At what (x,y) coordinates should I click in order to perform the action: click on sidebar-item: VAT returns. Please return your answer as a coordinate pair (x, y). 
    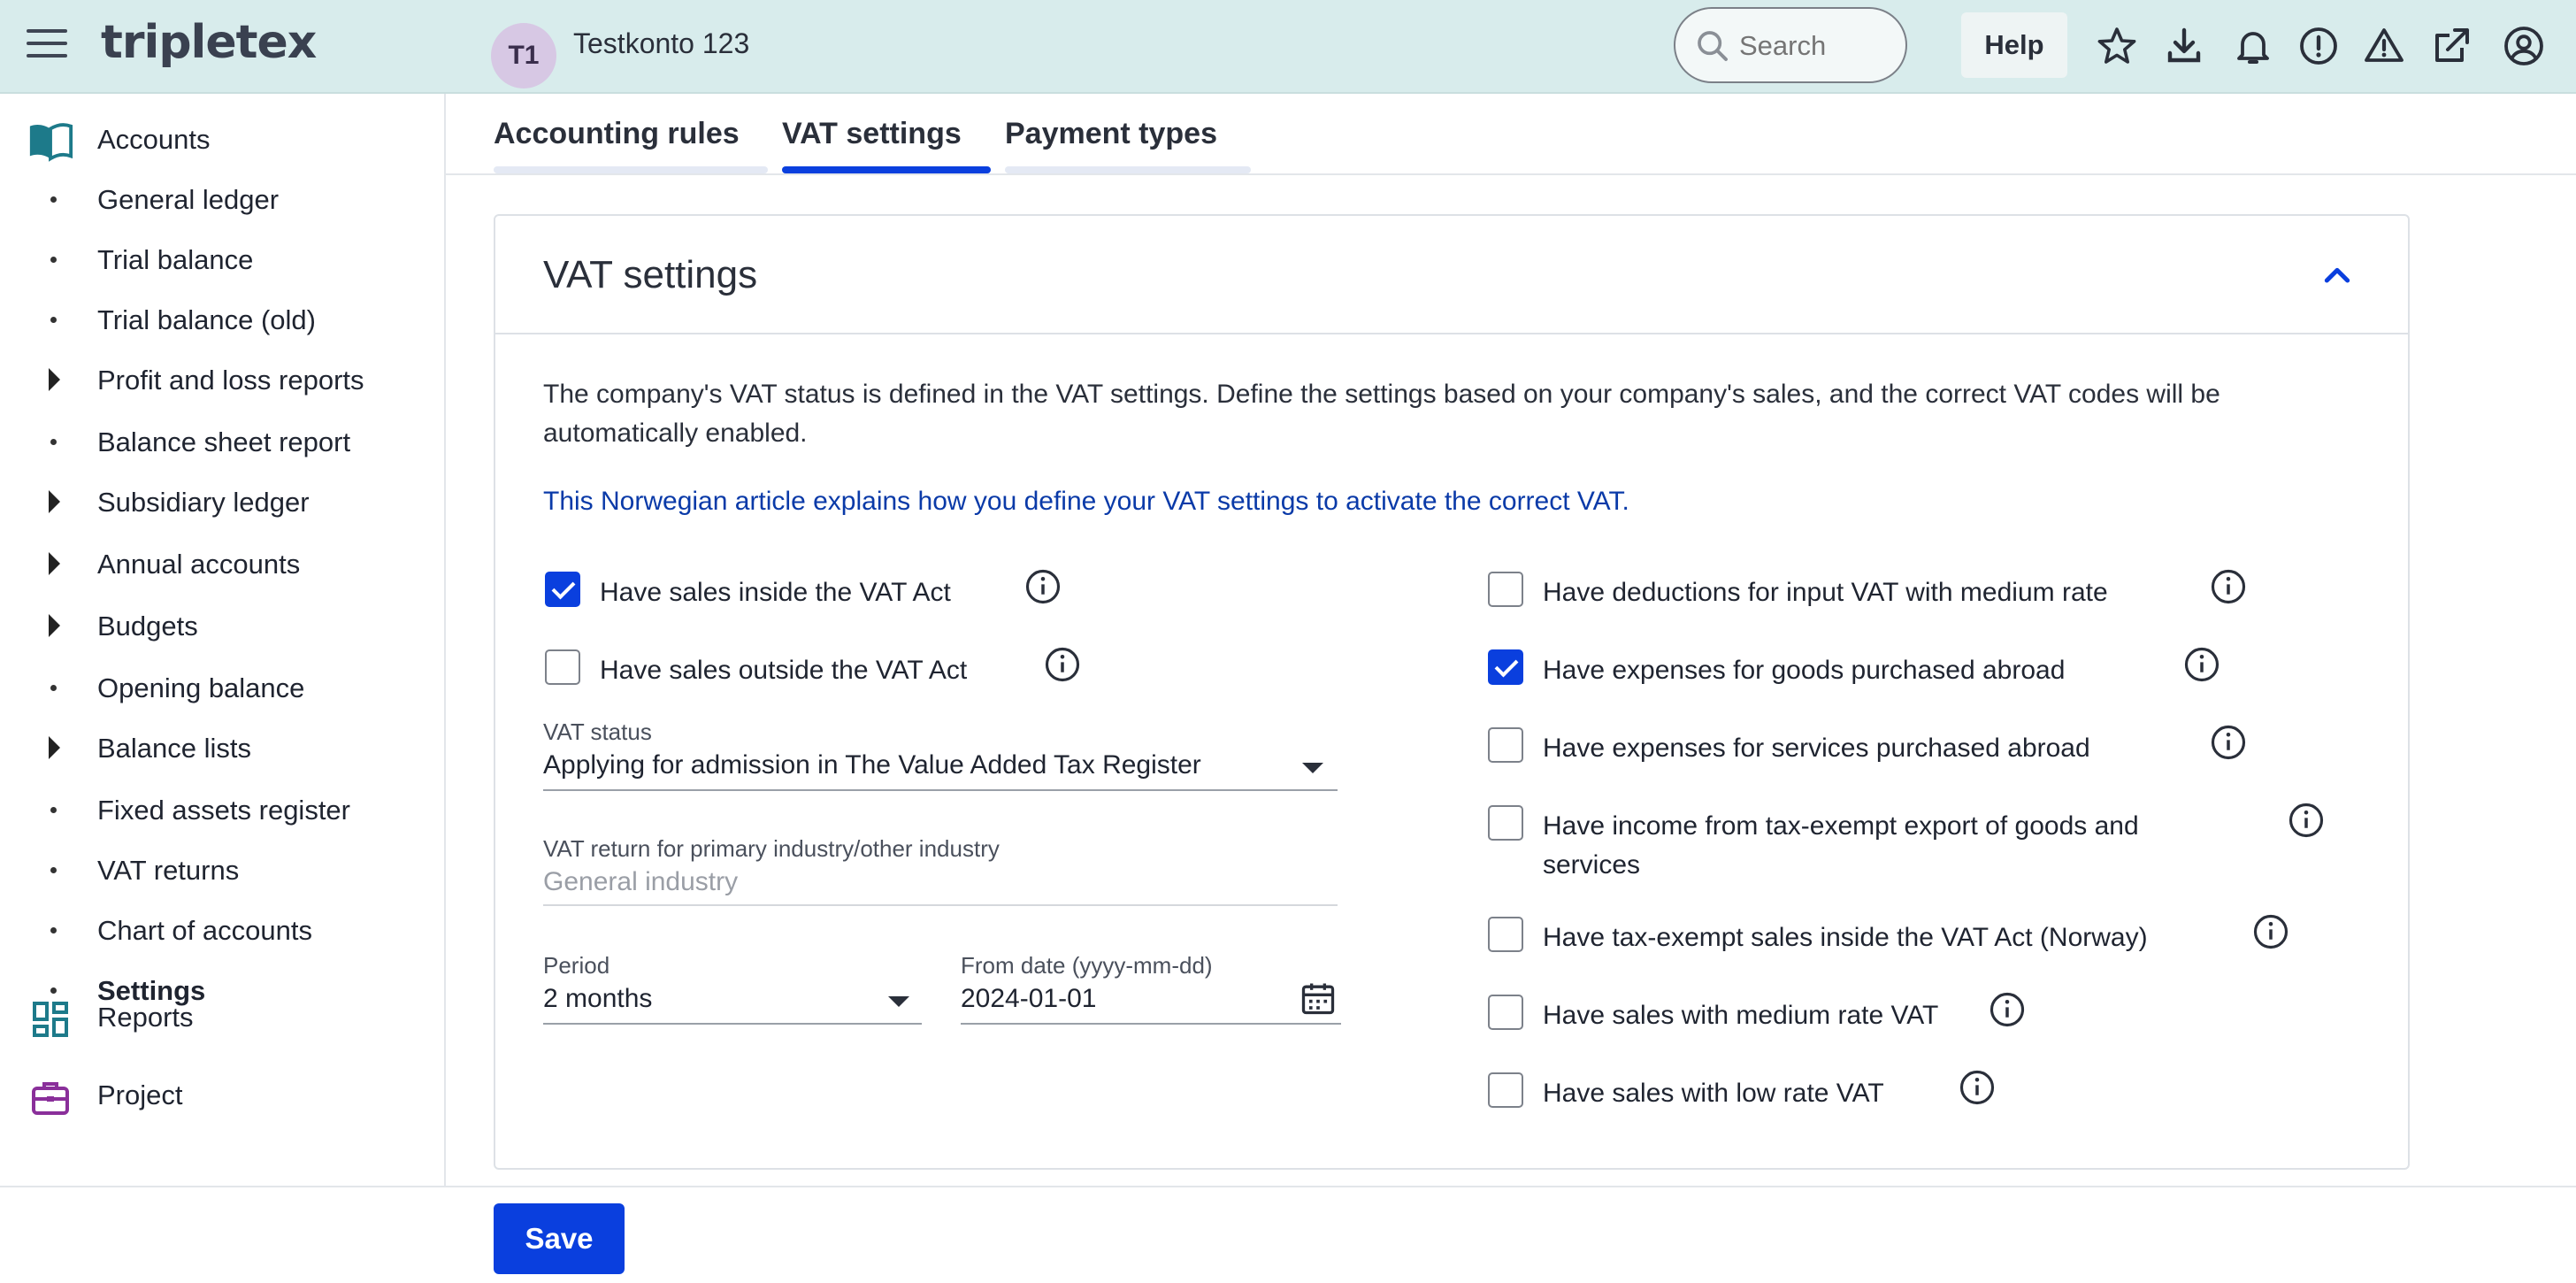
    Looking at the image, I should click on (221, 870).